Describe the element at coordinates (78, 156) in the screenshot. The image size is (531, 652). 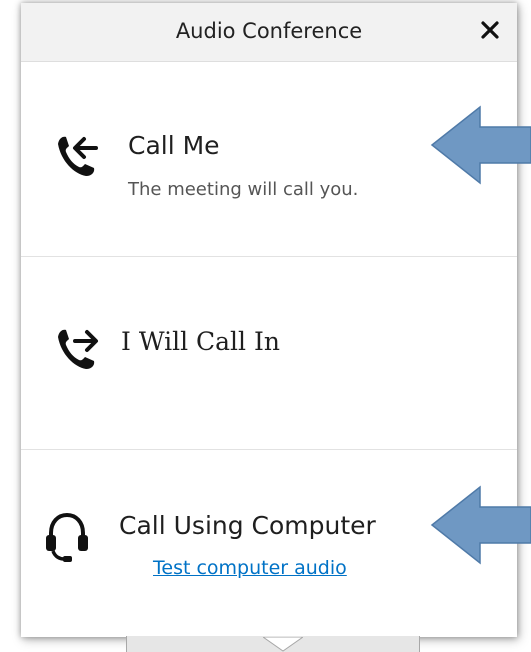
I see `phone-incoming-icon` at that location.